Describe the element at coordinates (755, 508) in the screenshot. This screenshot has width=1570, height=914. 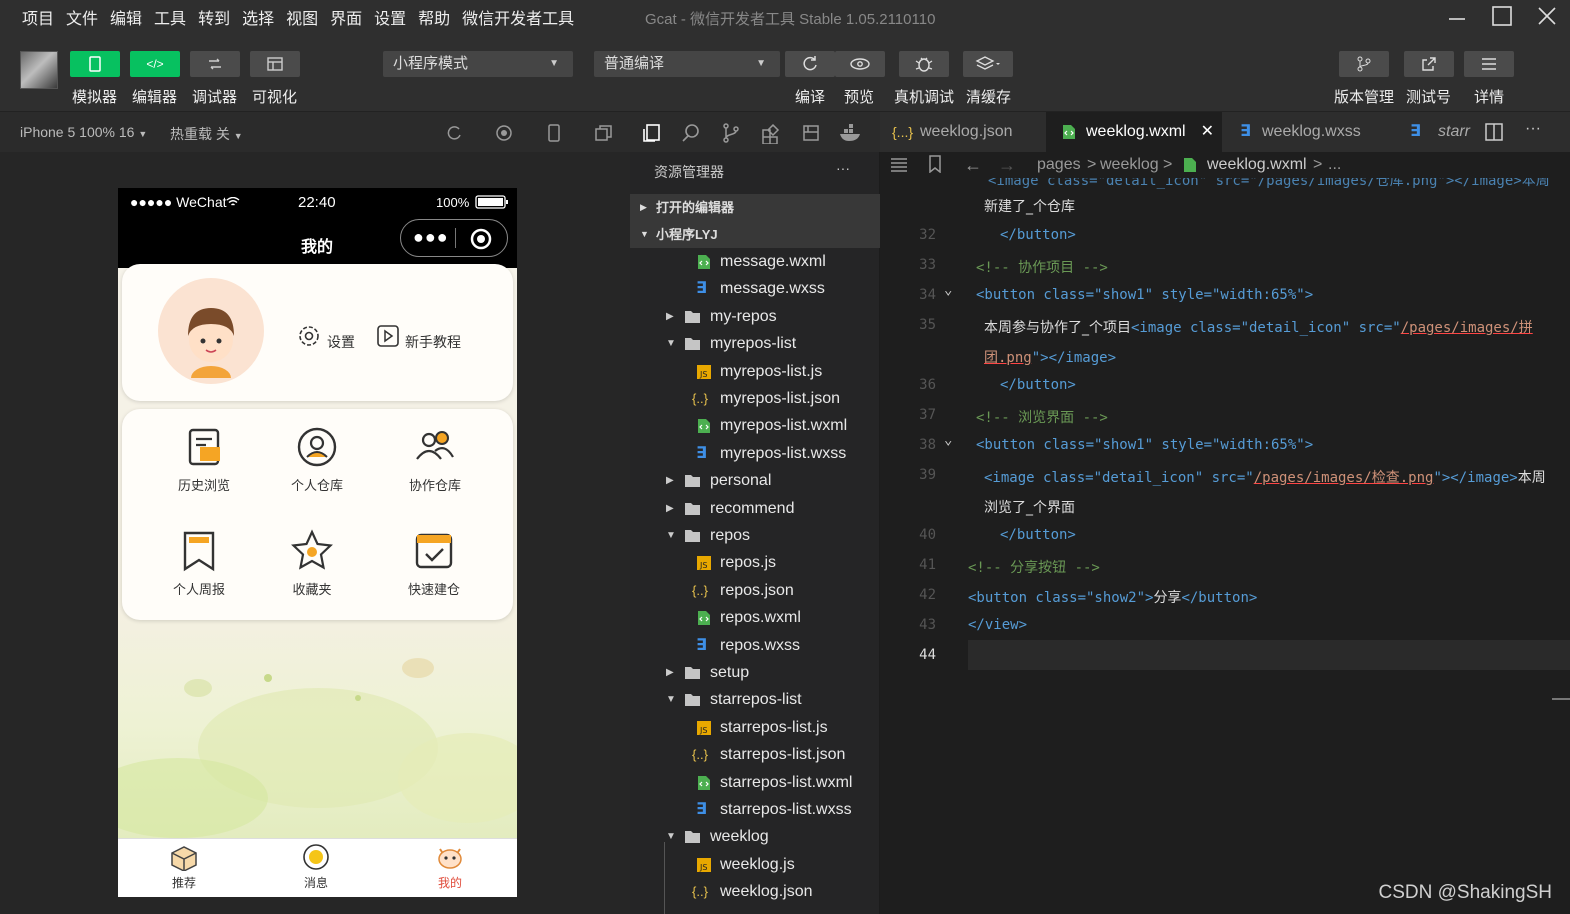
I see `file-tree-item: ▶ recommend` at that location.